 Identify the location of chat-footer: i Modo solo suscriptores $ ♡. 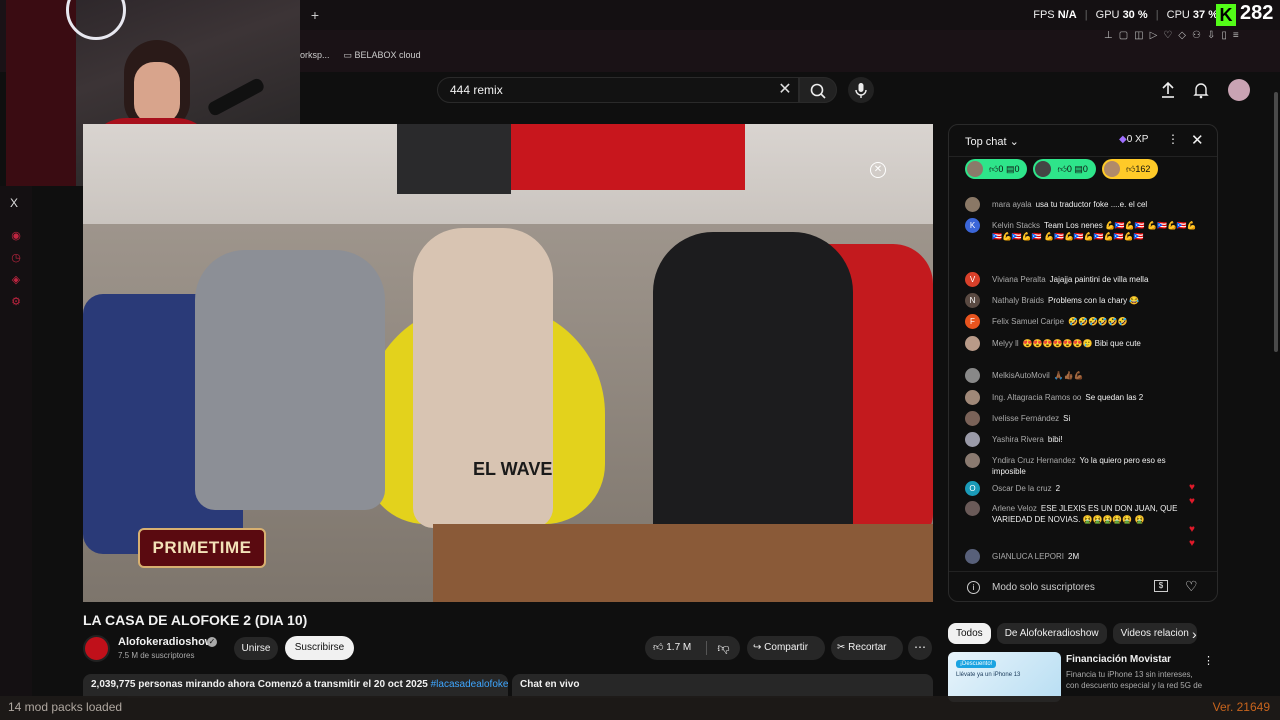
(1083, 586).